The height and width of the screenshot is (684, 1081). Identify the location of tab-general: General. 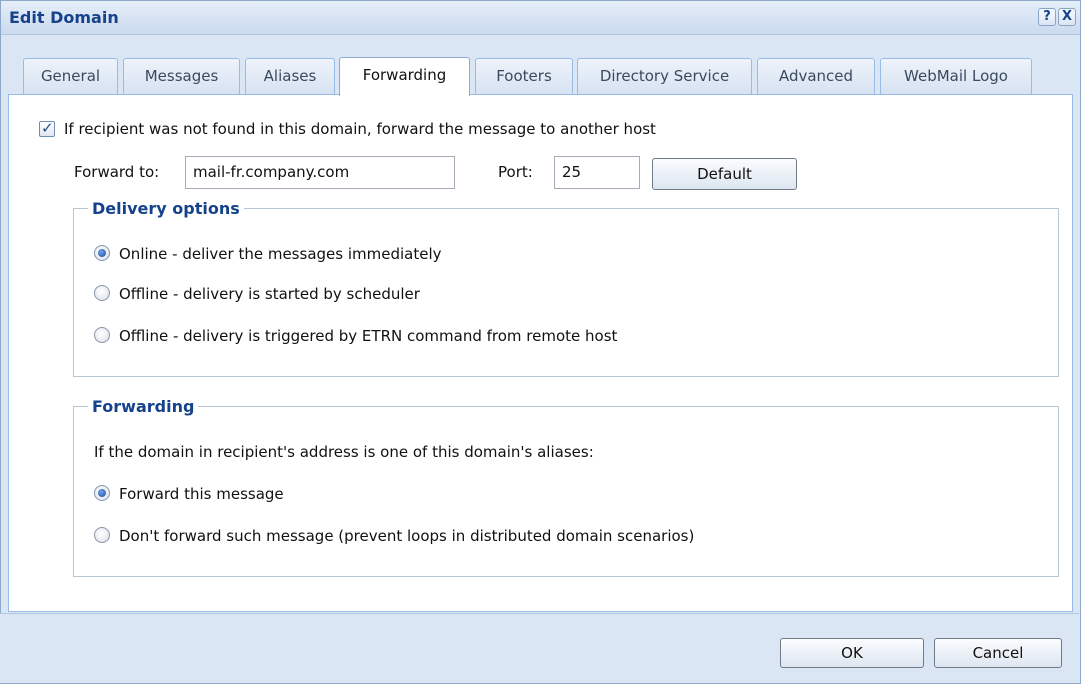
(70, 76).